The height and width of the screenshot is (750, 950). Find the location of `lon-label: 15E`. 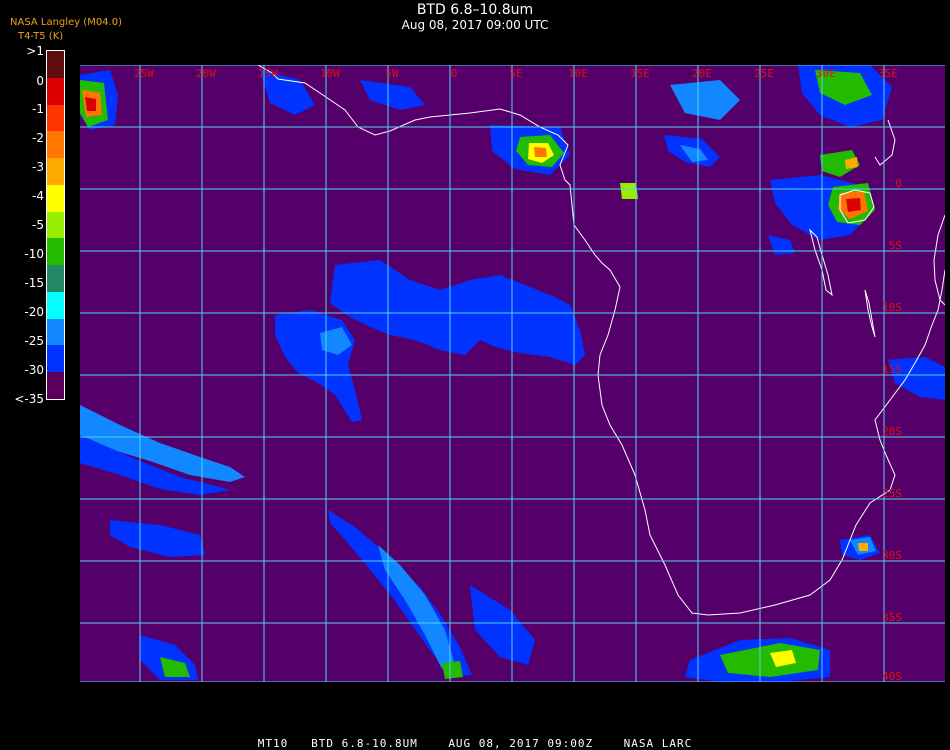

lon-label: 15E is located at coordinates (640, 73).